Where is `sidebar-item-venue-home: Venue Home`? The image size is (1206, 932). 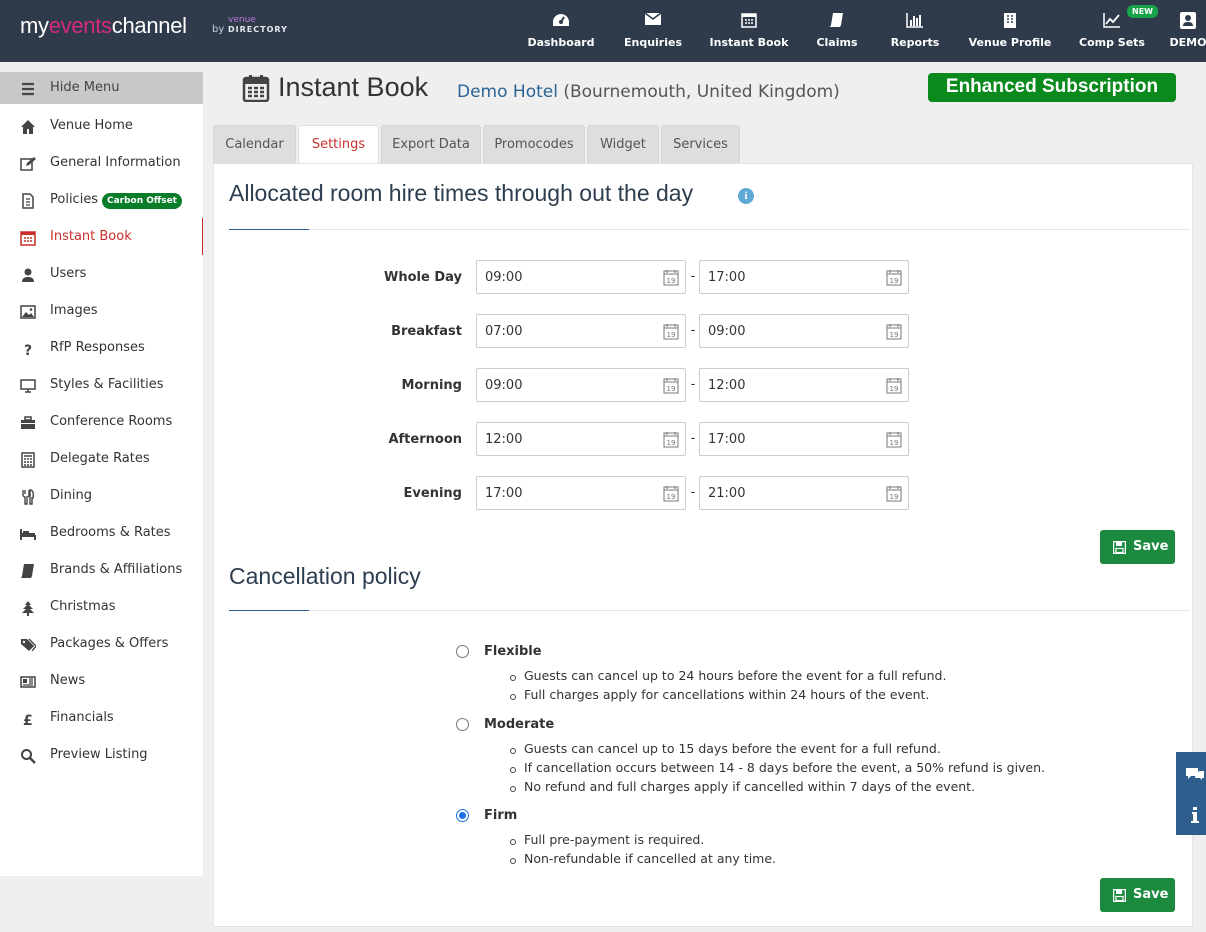 sidebar-item-venue-home: Venue Home is located at coordinates (101, 125).